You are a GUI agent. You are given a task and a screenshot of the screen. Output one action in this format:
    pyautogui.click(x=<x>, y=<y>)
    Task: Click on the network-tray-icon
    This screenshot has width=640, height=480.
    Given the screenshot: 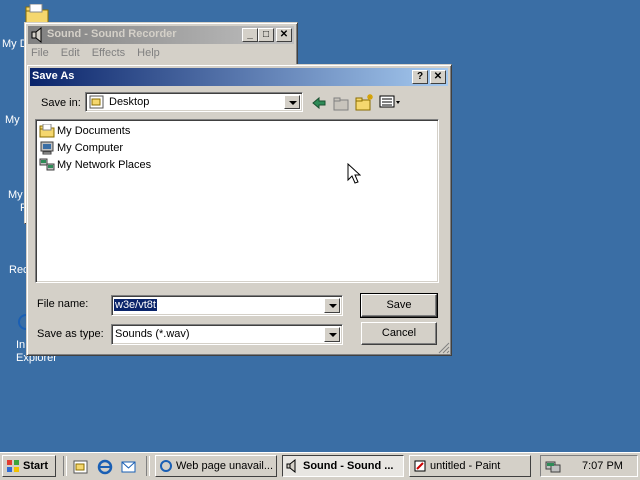 What is the action you would take?
    pyautogui.click(x=553, y=466)
    